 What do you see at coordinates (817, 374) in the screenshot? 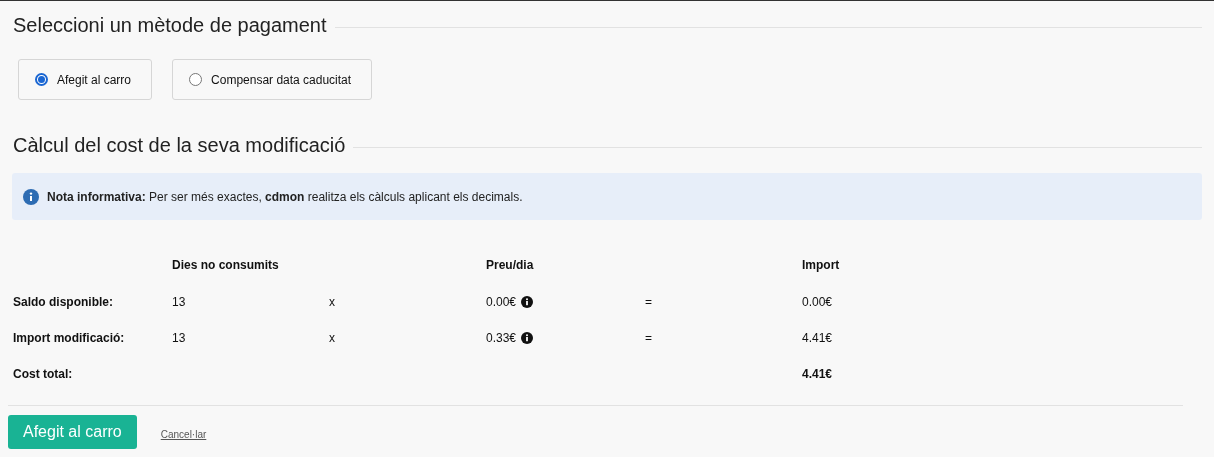
I see `total-amount: 4.41€` at bounding box center [817, 374].